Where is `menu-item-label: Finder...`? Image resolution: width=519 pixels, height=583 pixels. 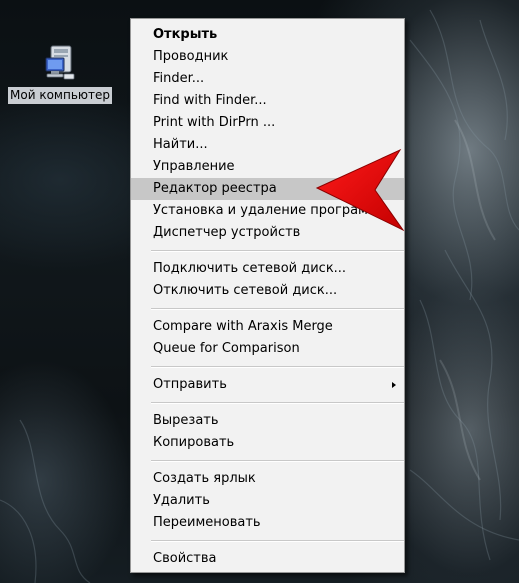
menu-item-label: Finder... is located at coordinates (179, 78).